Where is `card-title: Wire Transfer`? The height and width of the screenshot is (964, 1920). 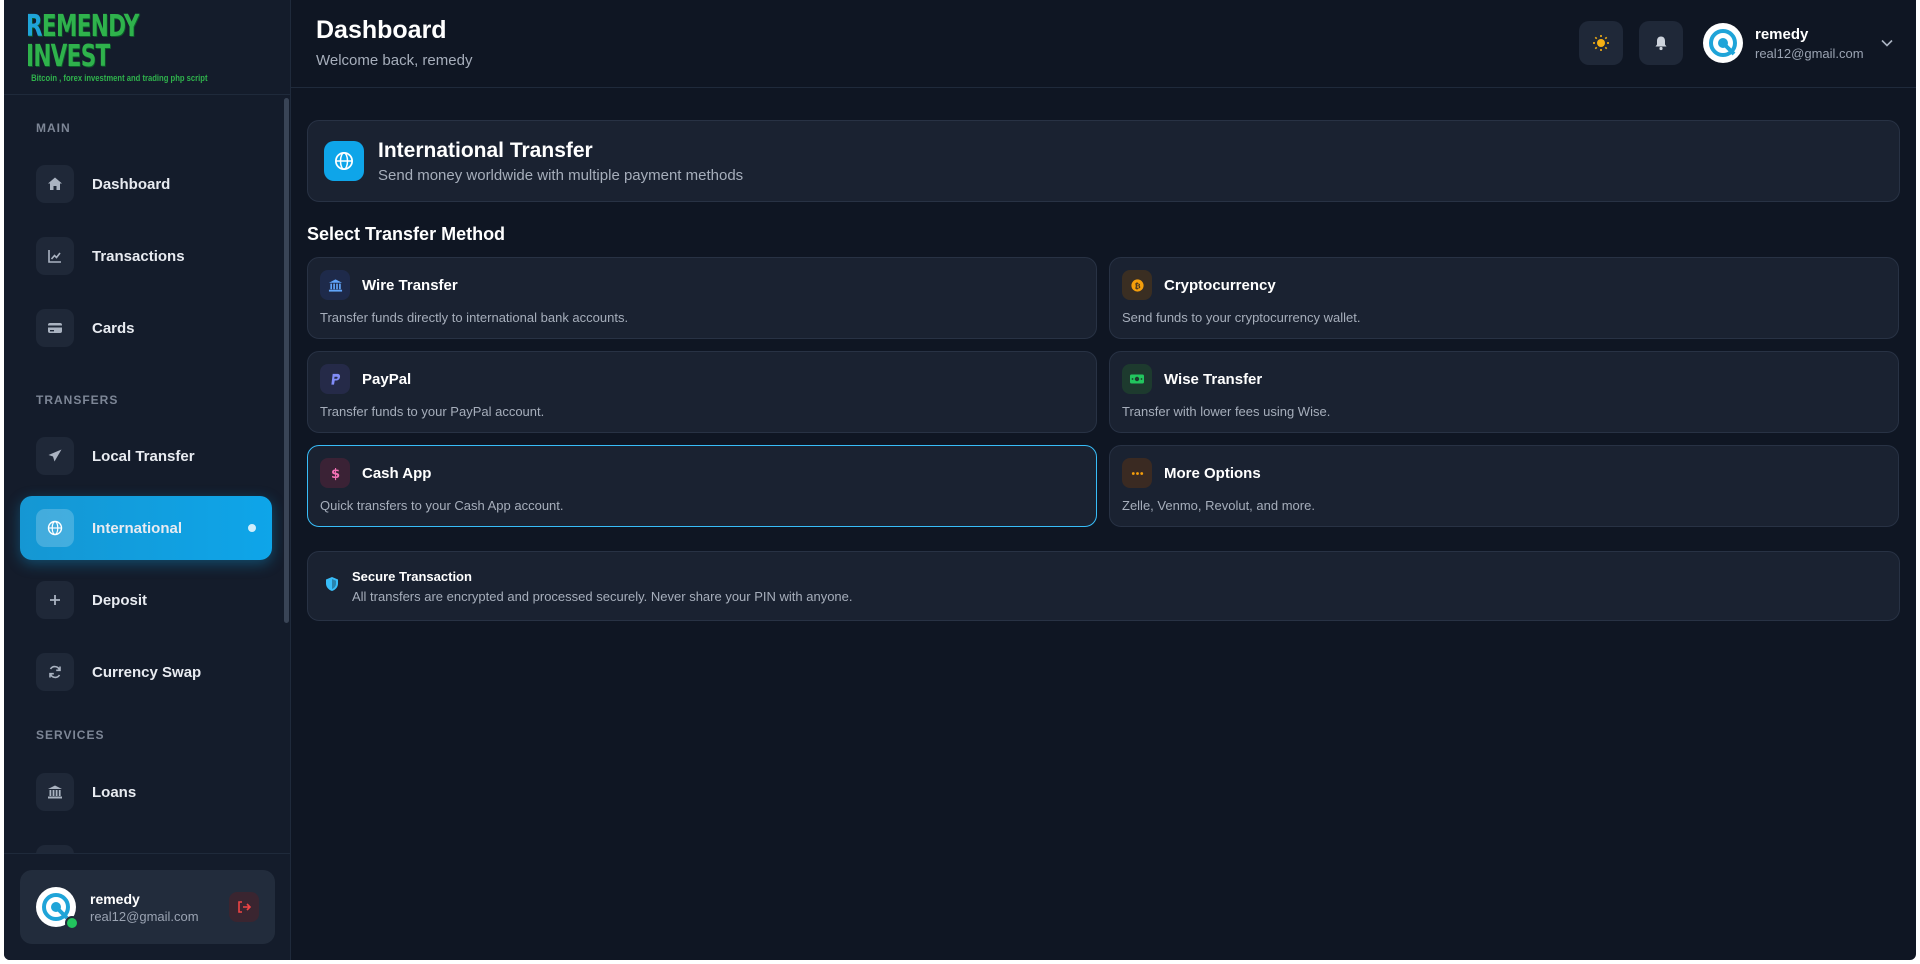 card-title: Wire Transfer is located at coordinates (410, 285).